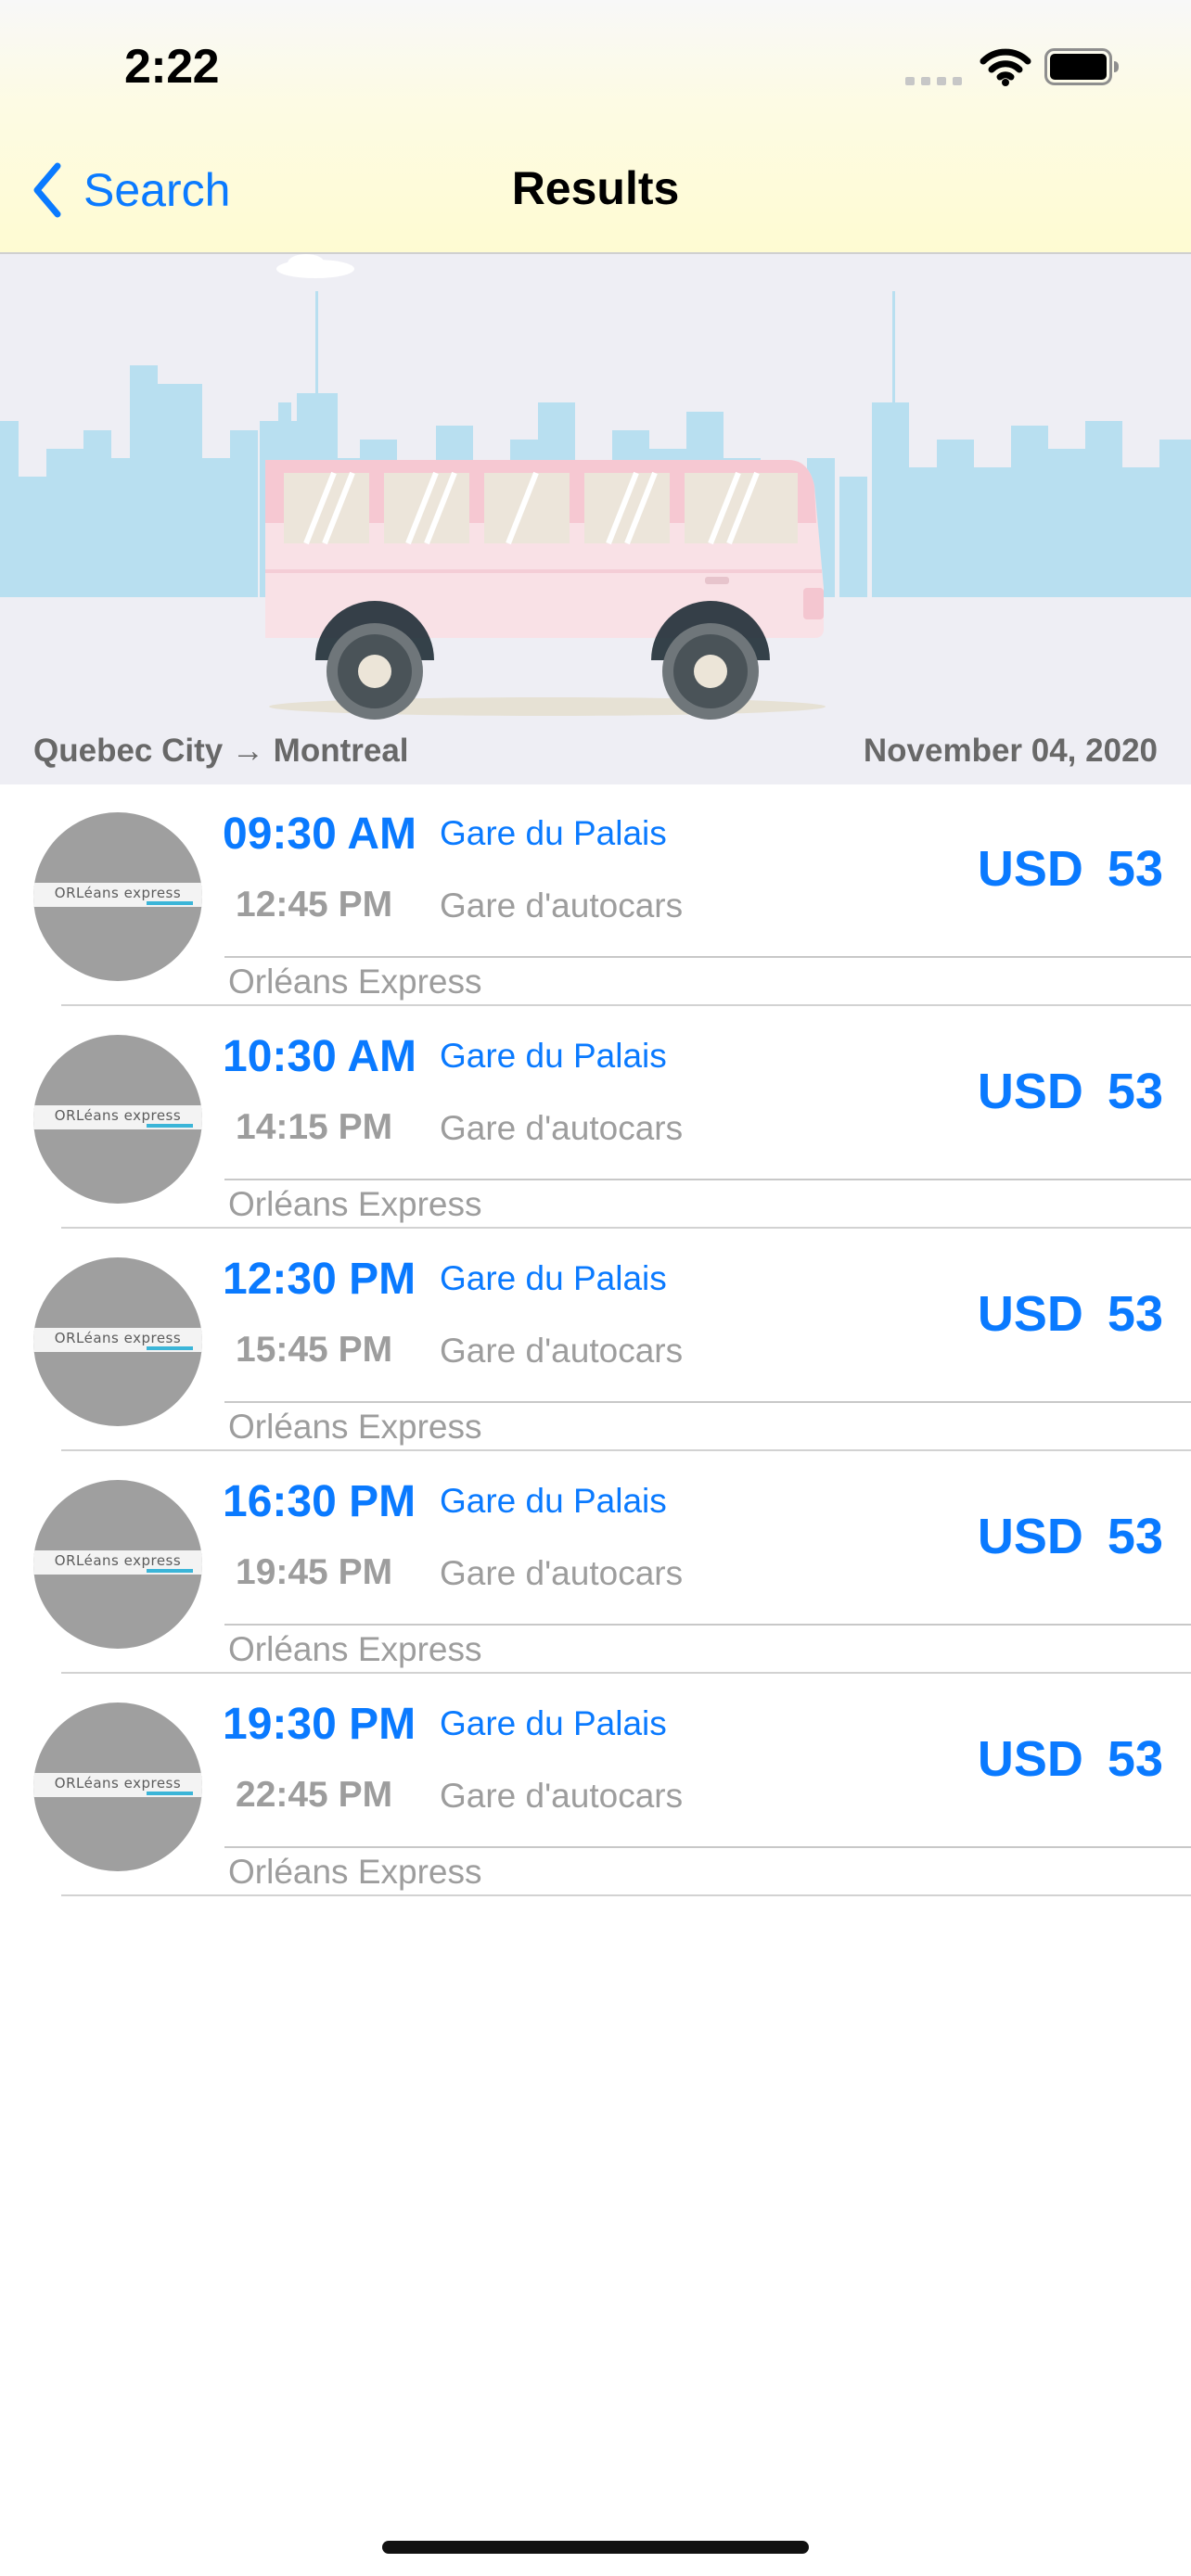  I want to click on page-title: Results, so click(595, 188).